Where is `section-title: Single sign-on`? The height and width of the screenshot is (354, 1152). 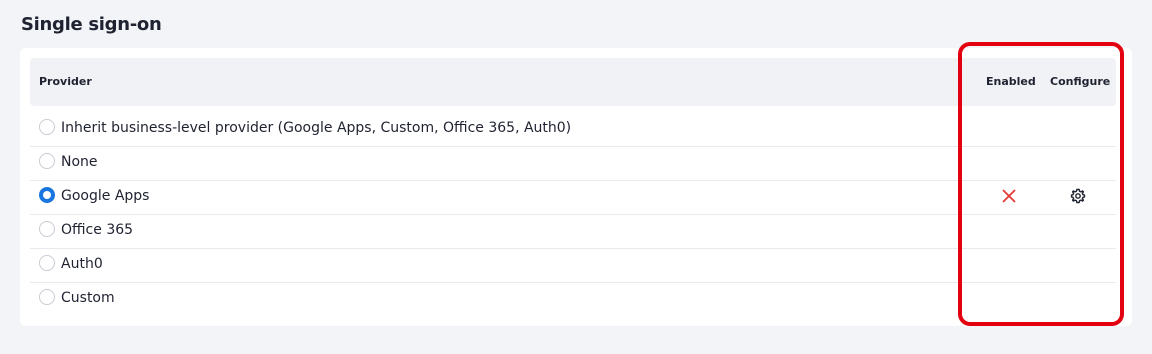 section-title: Single sign-on is located at coordinates (91, 24).